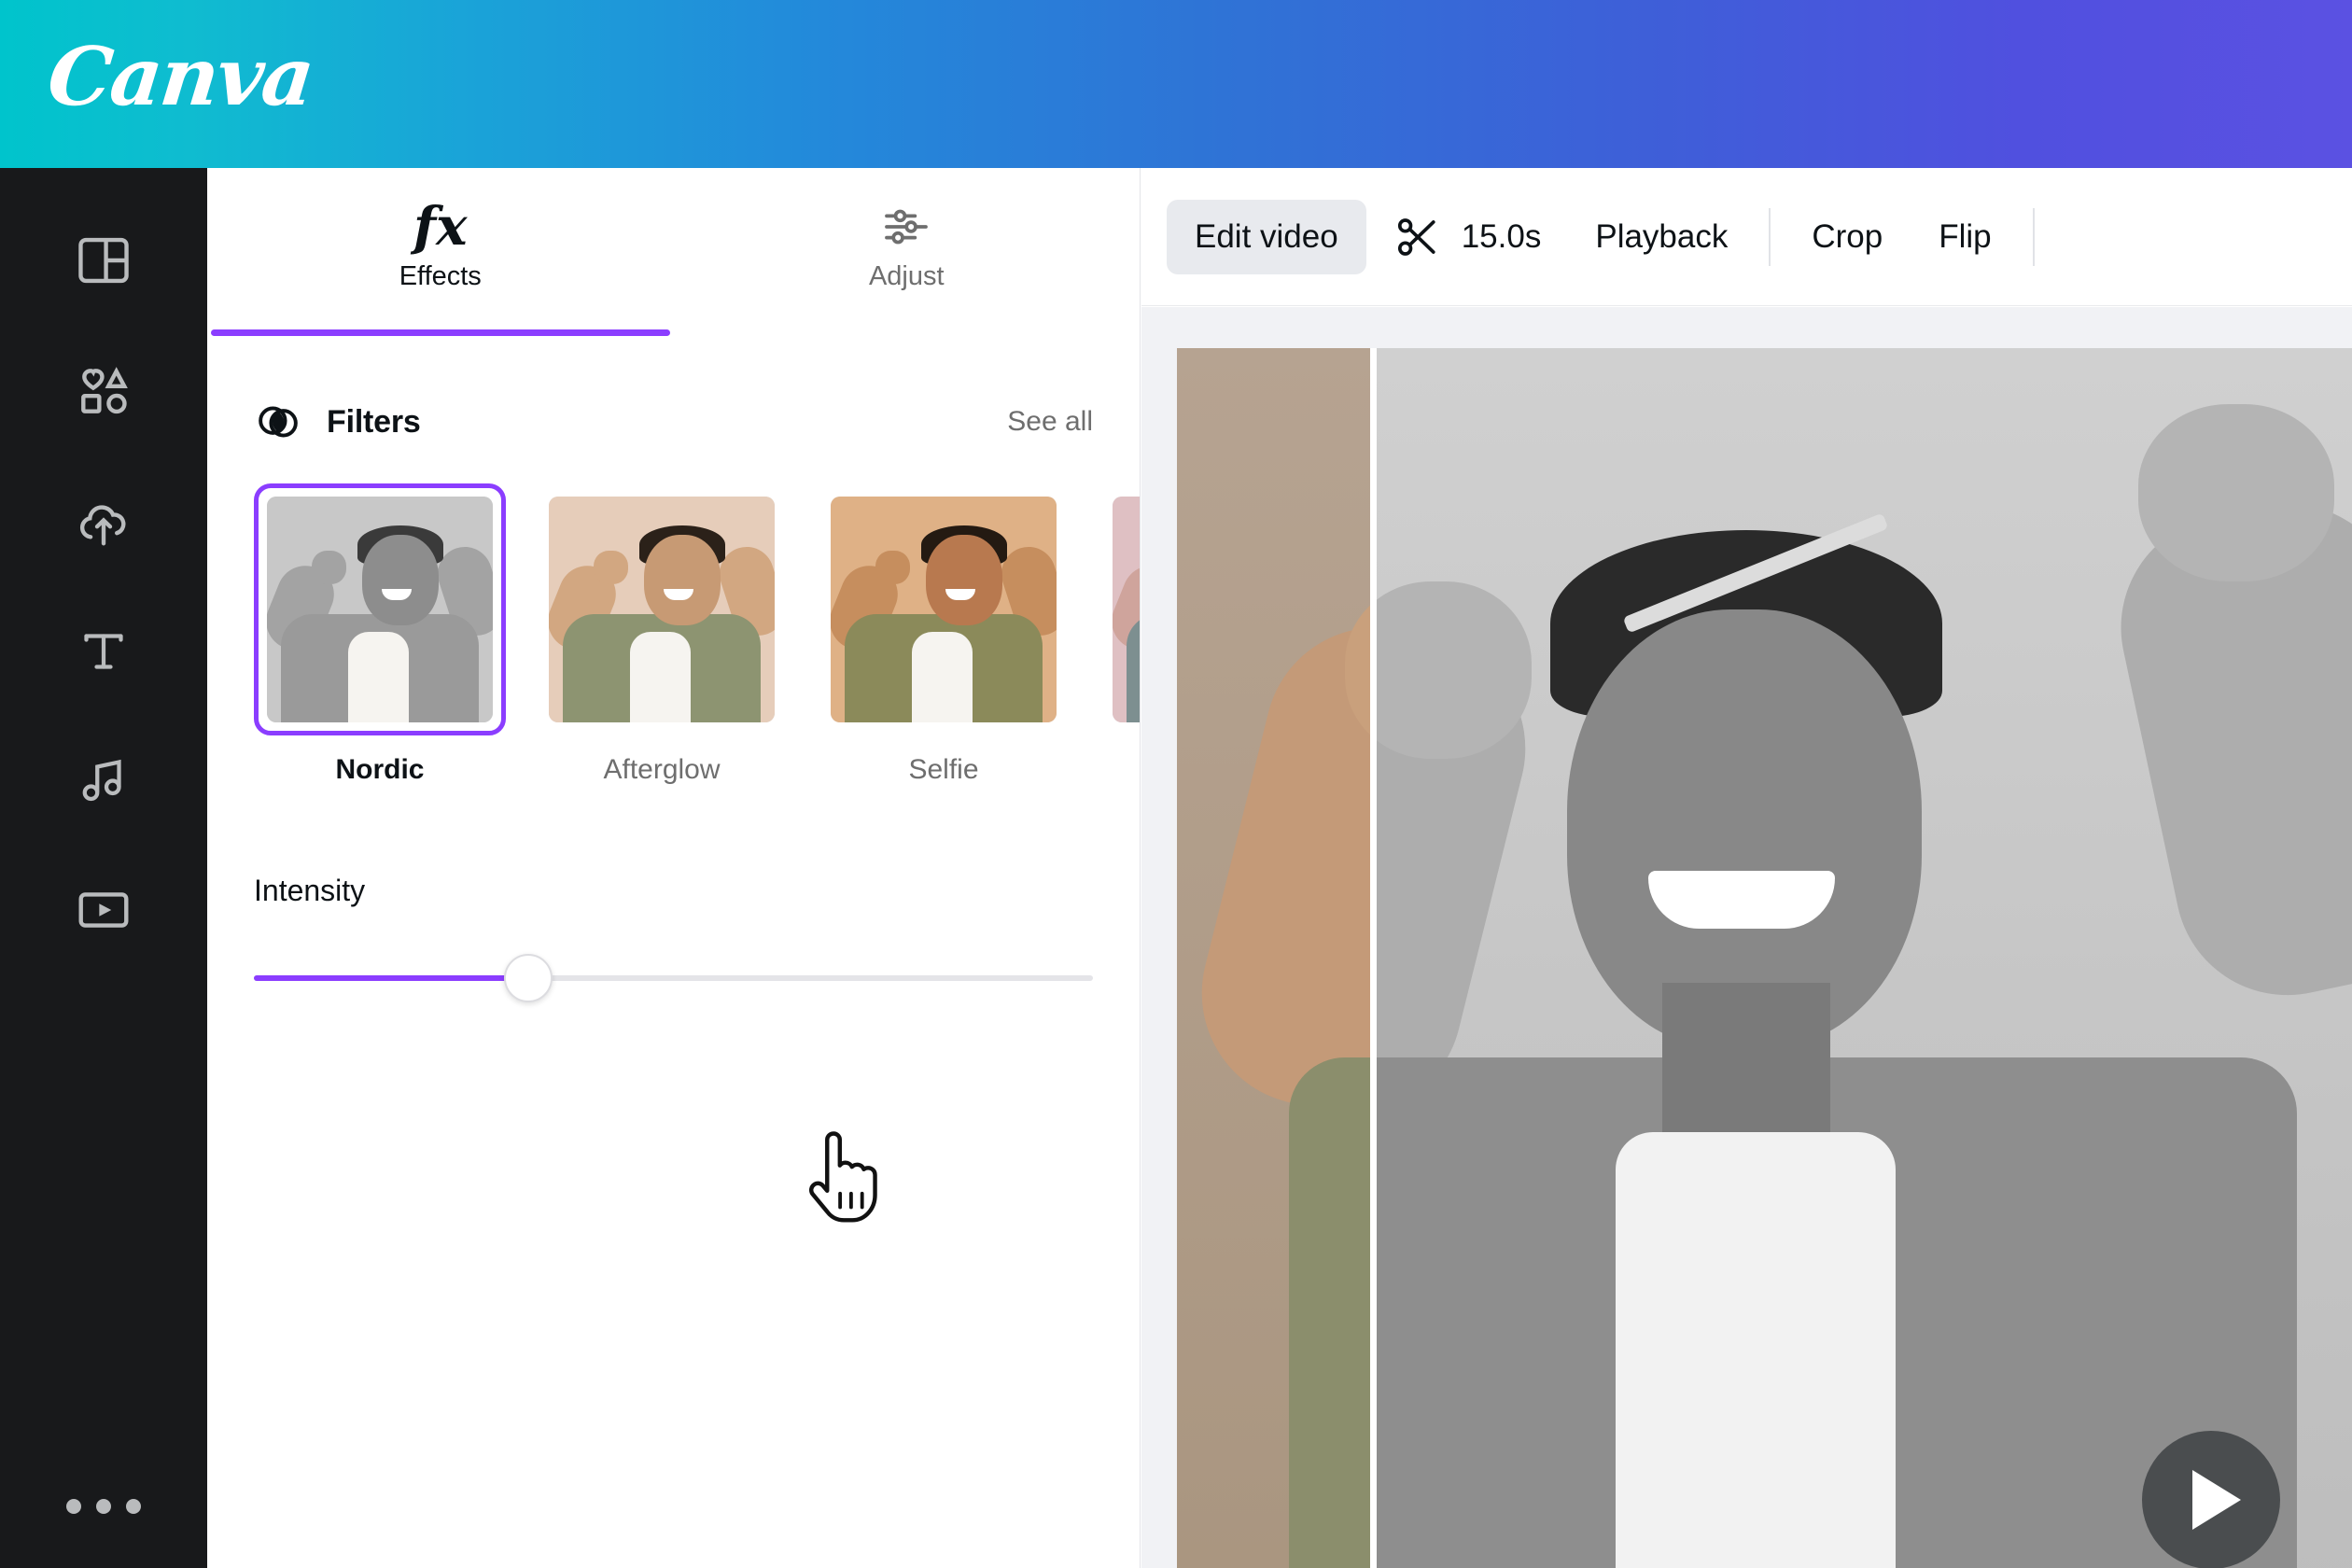  Describe the element at coordinates (1050, 422) in the screenshot. I see `see-all-link: See all` at that location.